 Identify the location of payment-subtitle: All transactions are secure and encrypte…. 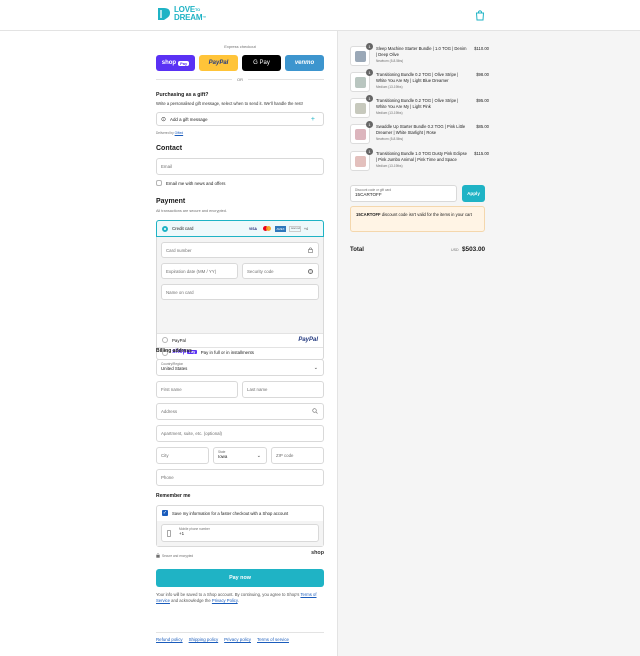
(191, 211).